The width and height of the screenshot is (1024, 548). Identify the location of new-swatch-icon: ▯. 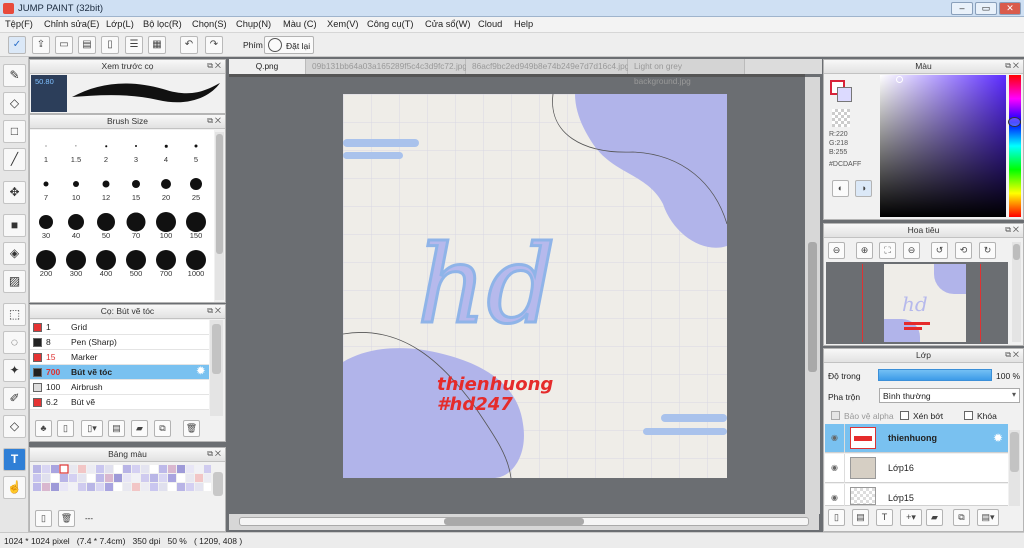
(43, 518).